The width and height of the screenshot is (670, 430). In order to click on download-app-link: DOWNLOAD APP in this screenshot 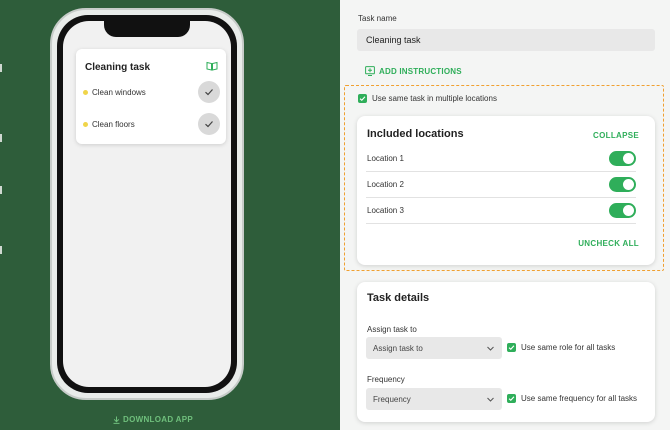, I will do `click(153, 419)`.